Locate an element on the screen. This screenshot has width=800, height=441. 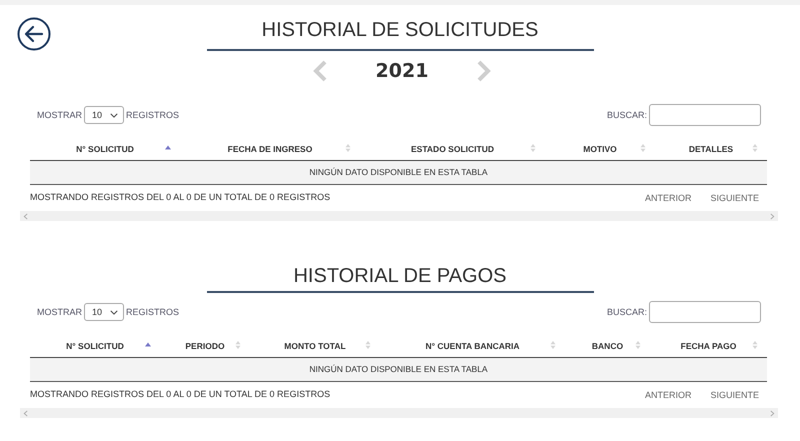
column-header: FECHA PAGO is located at coordinates (708, 345).